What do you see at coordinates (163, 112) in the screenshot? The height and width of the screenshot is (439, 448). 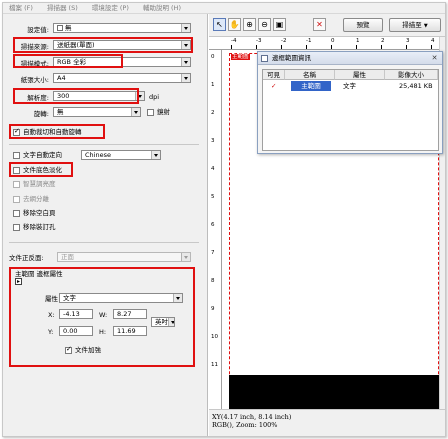 I see `mirror-label: 鏡射` at bounding box center [163, 112].